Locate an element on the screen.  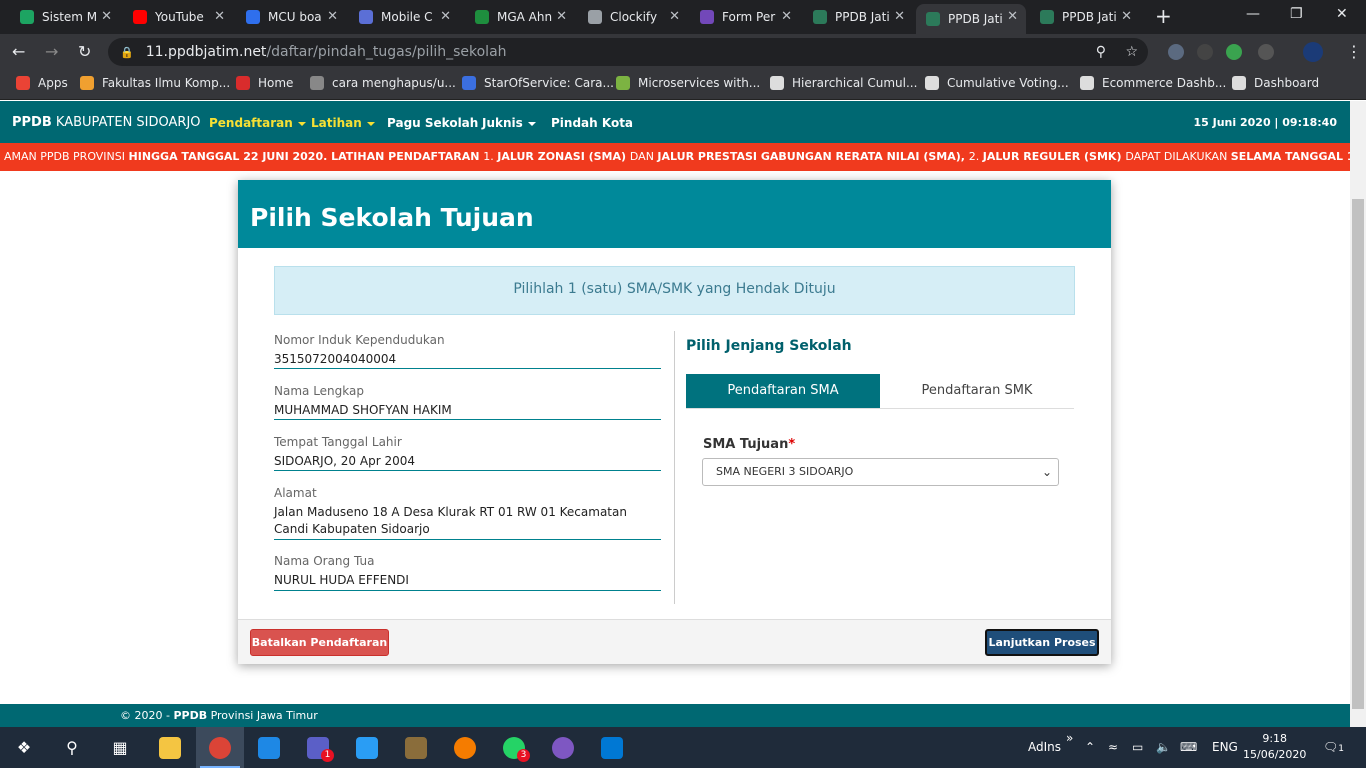
menu-dots-icon: ⋮ is located at coordinates (1354, 51).